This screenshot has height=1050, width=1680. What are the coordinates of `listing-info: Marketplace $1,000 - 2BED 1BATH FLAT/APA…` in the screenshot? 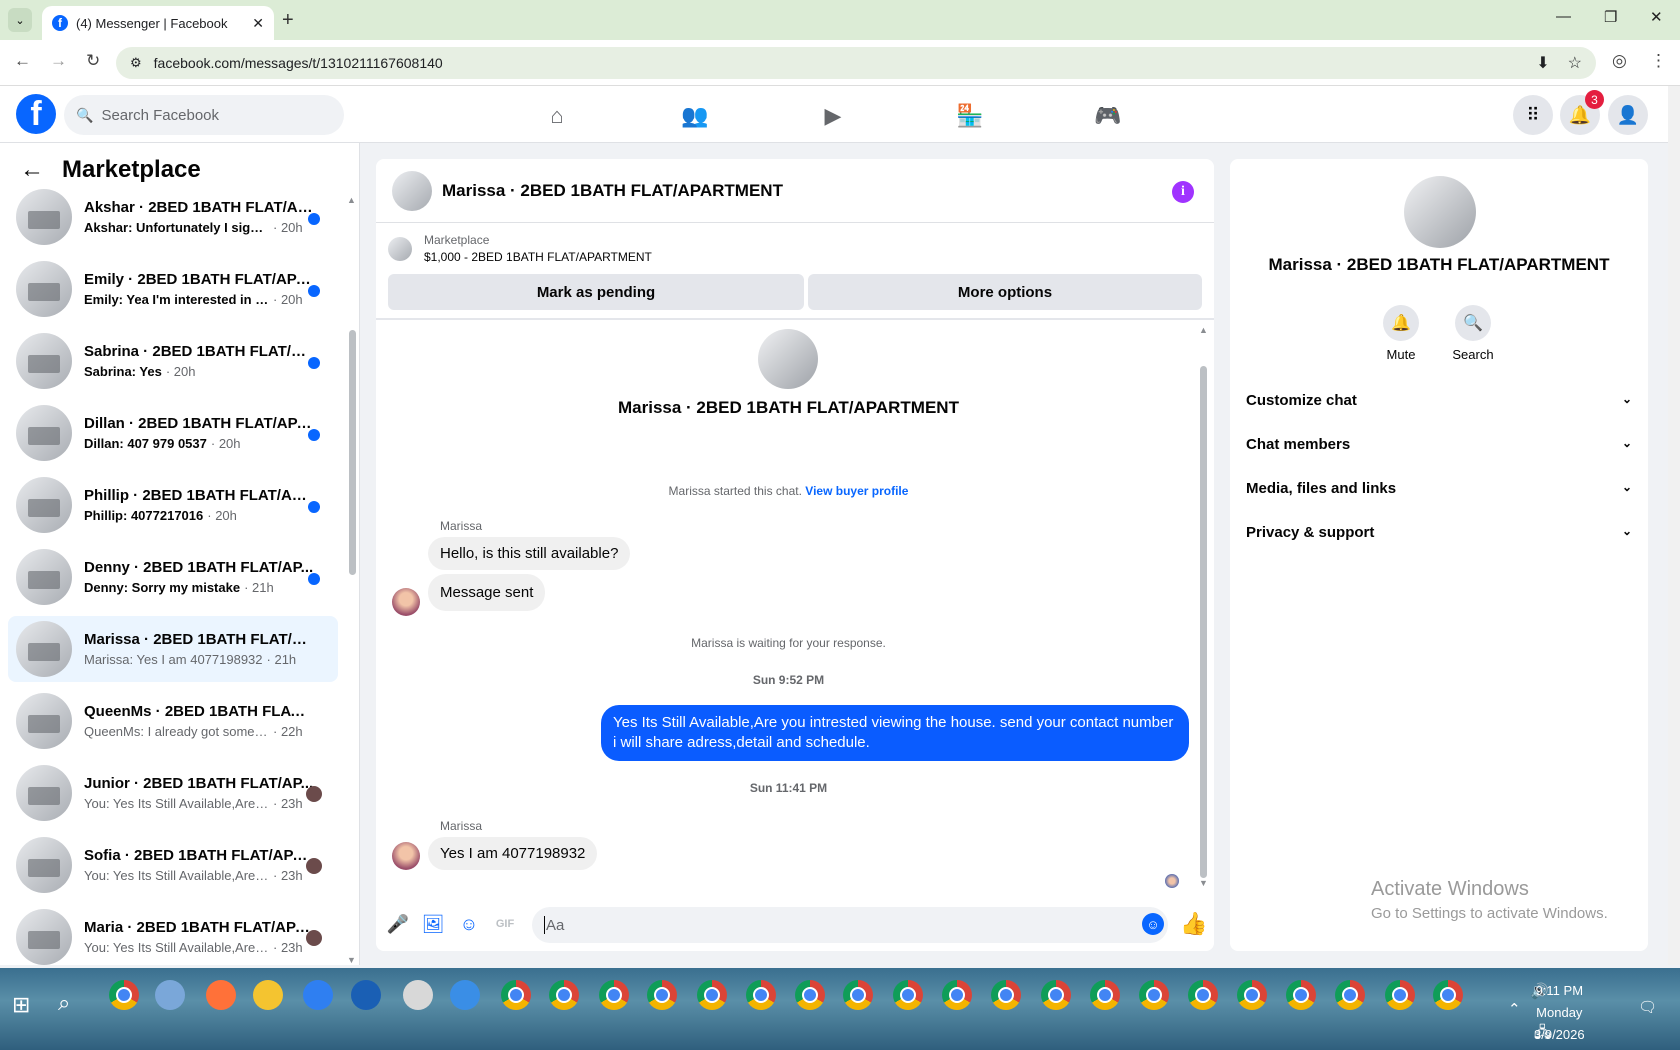 It's located at (520, 248).